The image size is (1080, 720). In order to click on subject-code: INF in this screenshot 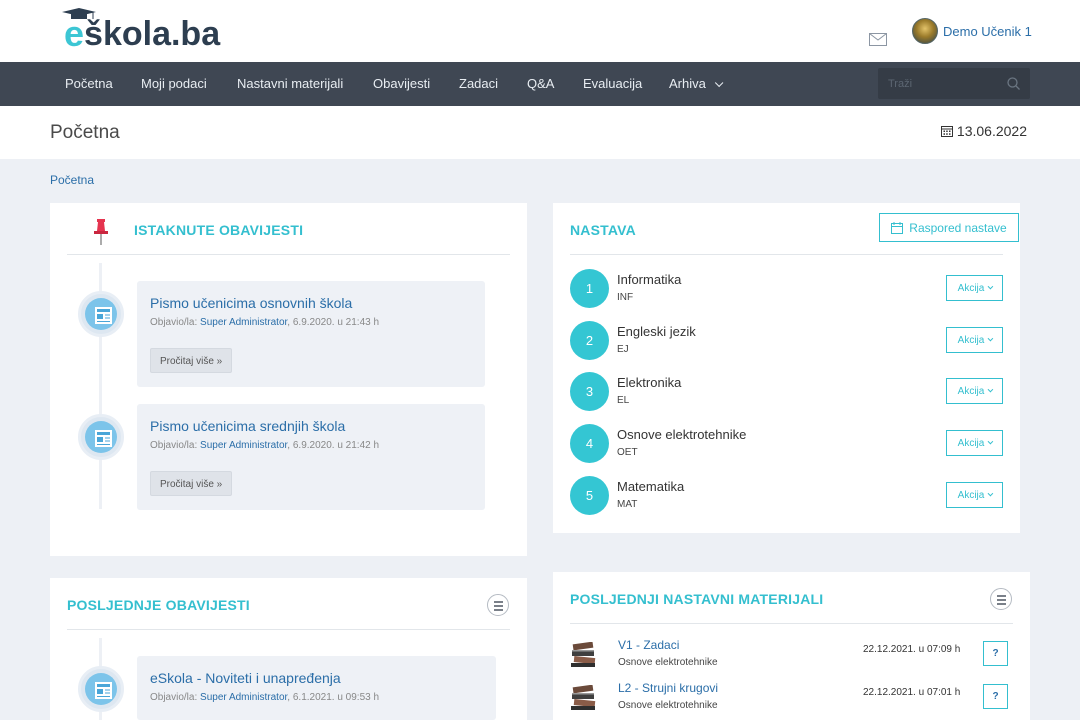, I will do `click(625, 297)`.